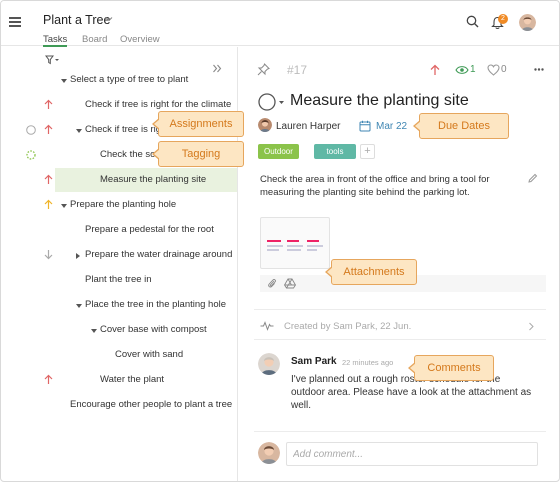  What do you see at coordinates (149, 229) in the screenshot?
I see `task-title: Prepare a pedestal for the root` at bounding box center [149, 229].